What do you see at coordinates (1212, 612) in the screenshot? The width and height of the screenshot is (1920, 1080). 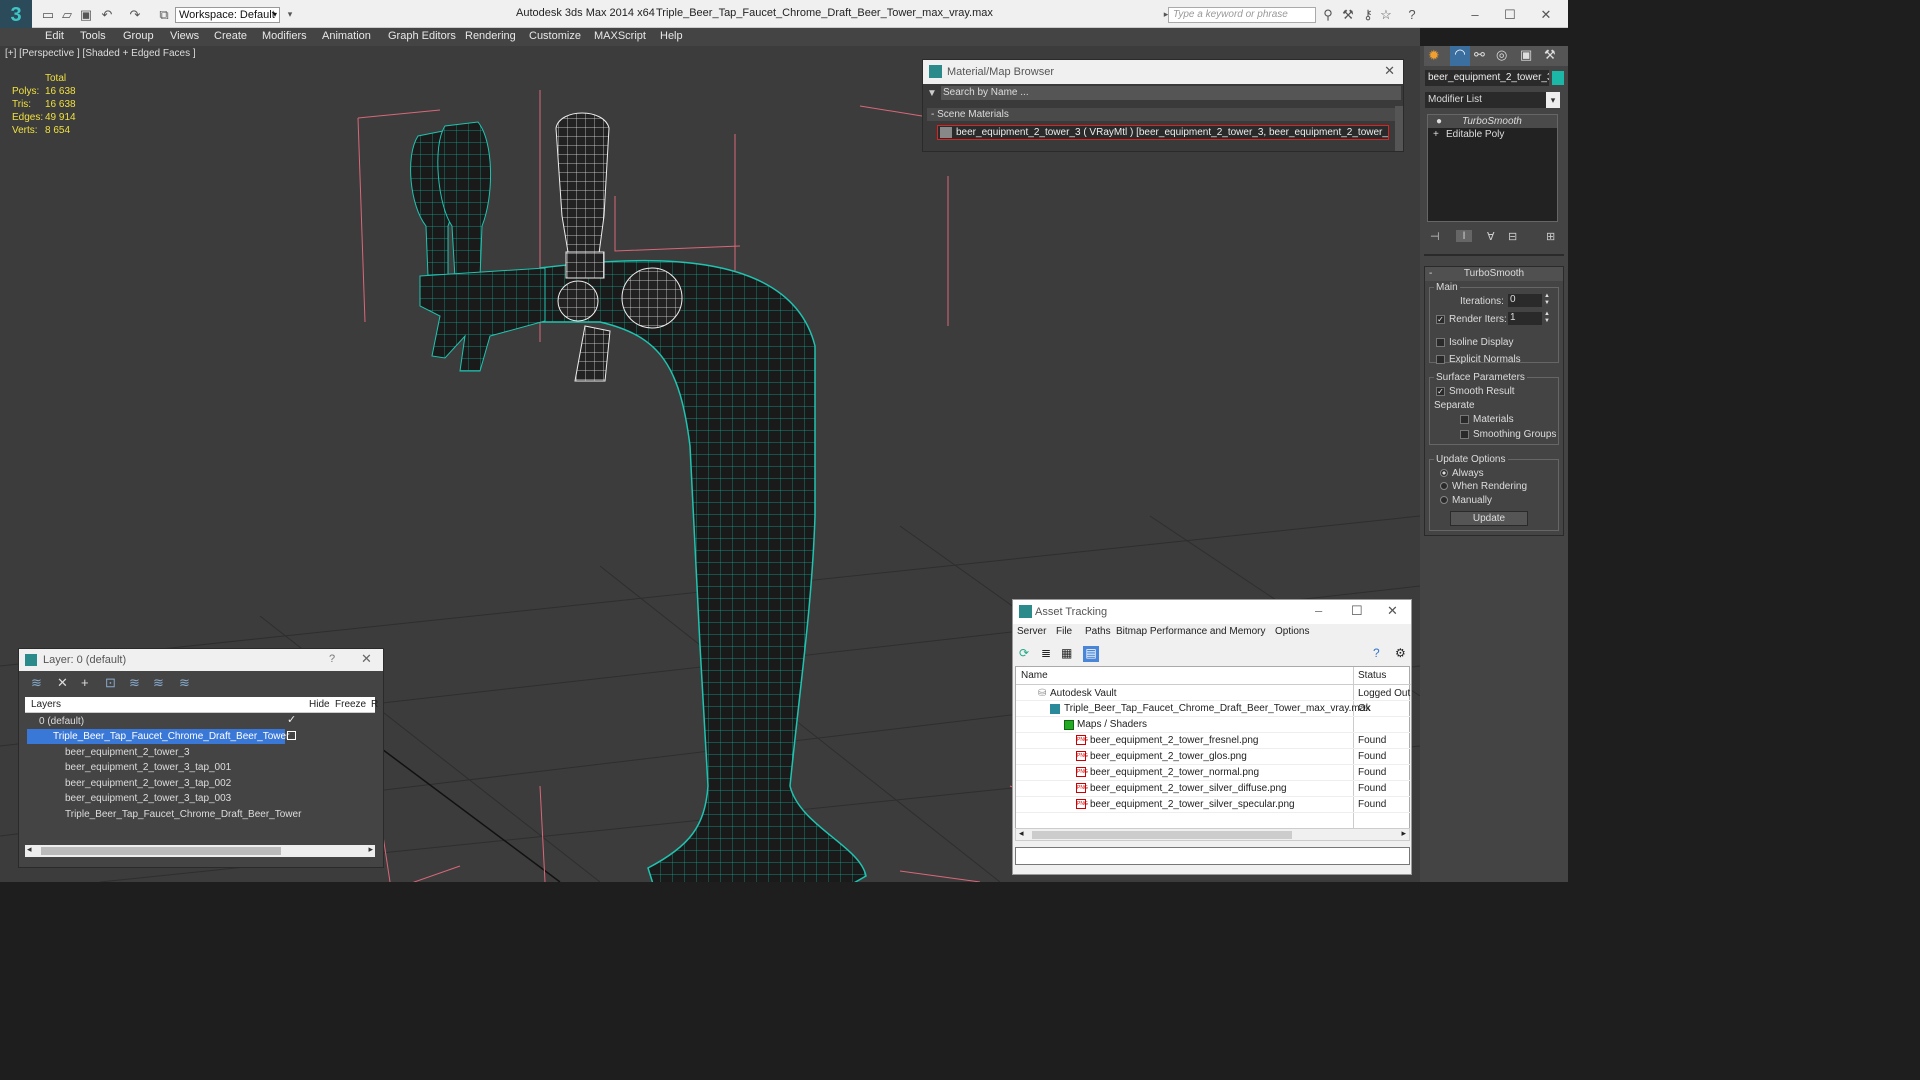 I see `asset-tracking-titlebar: Asset Tracking – ☐ ✕` at bounding box center [1212, 612].